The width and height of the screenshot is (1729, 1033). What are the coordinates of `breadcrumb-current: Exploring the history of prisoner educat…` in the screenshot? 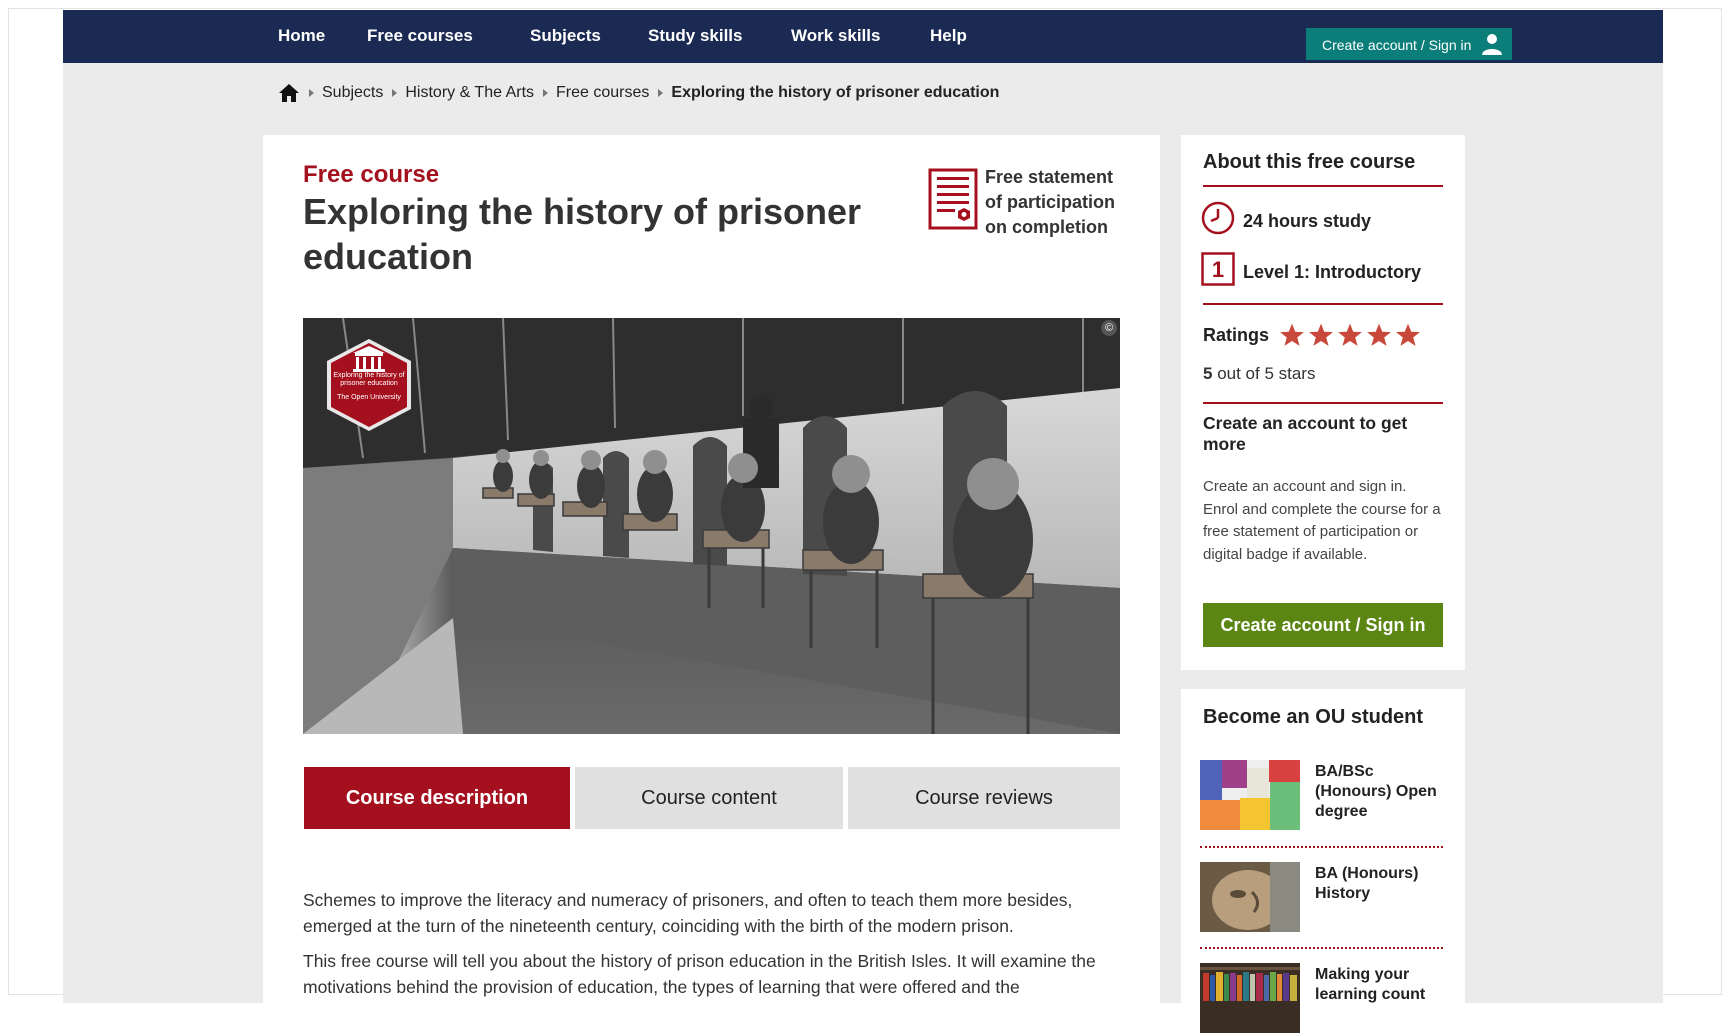 It's located at (835, 92).